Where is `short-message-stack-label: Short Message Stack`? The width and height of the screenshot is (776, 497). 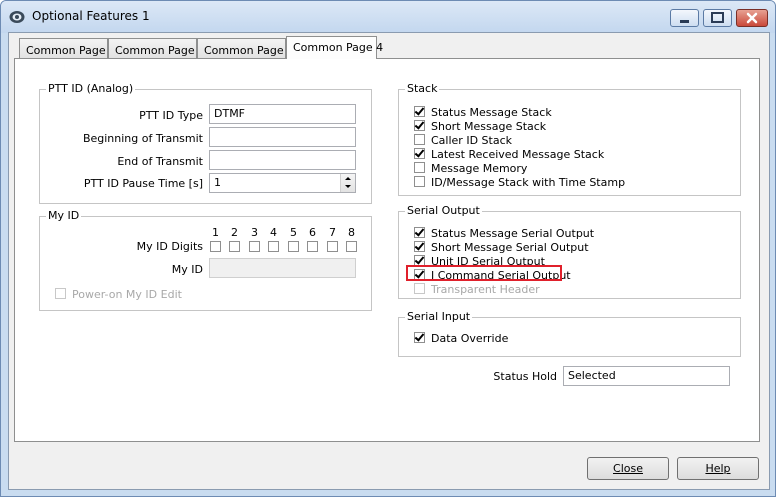 short-message-stack-label: Short Message Stack is located at coordinates (489, 126).